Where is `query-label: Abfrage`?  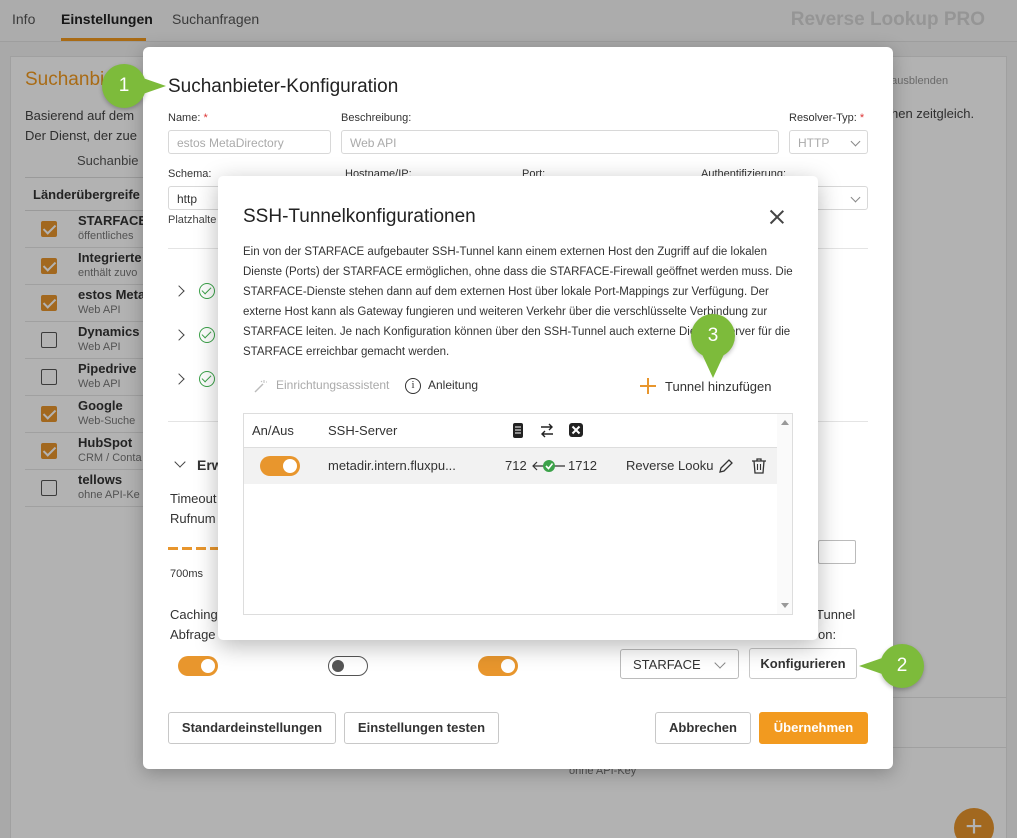 query-label: Abfrage is located at coordinates (193, 634).